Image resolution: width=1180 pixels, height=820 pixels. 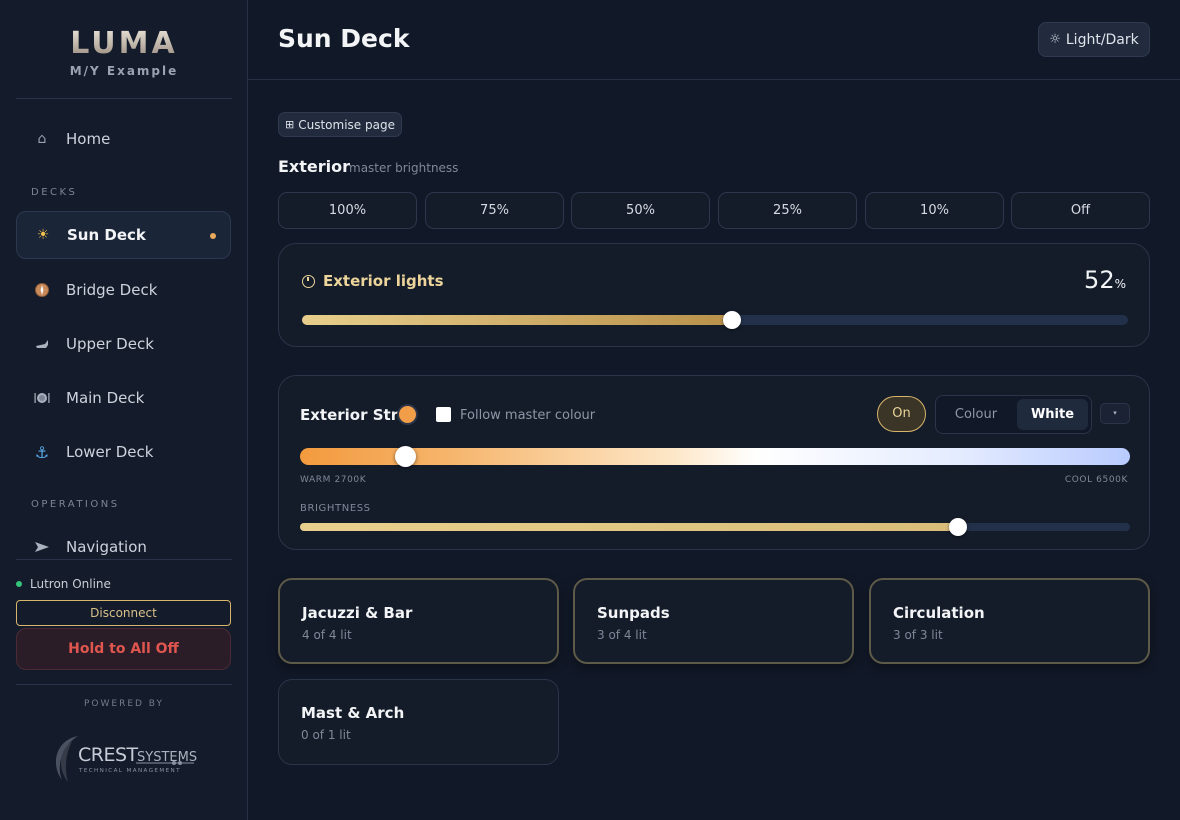 What do you see at coordinates (70, 584) in the screenshot?
I see `status-text: Lutron Online` at bounding box center [70, 584].